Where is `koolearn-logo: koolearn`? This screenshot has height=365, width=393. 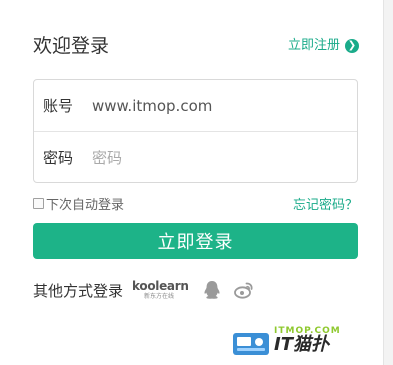 koolearn-logo: koolearn is located at coordinates (160, 285).